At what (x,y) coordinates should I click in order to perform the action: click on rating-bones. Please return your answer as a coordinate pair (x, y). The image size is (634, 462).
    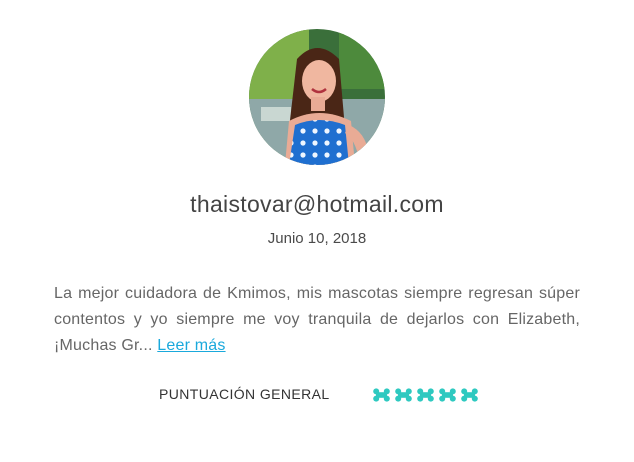
    Looking at the image, I should click on (425, 395).